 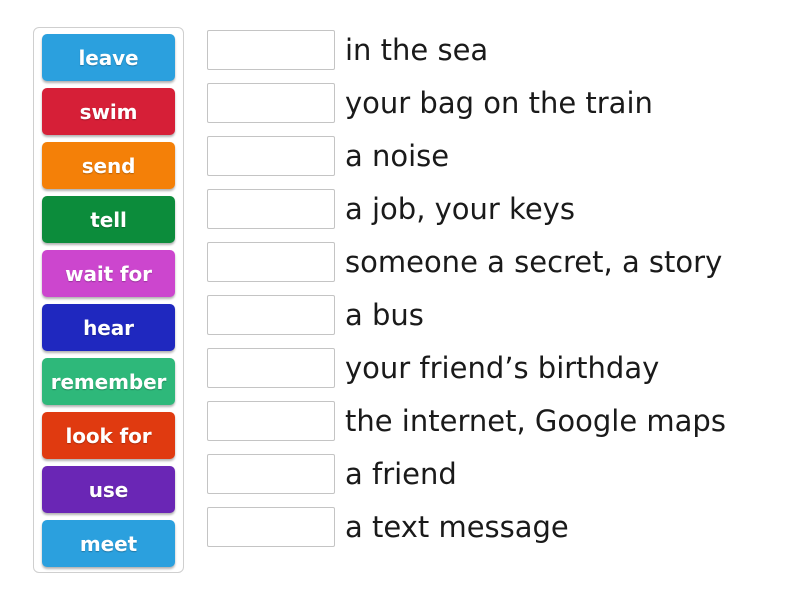 What do you see at coordinates (401, 474) in the screenshot?
I see `row-phrase: a friend` at bounding box center [401, 474].